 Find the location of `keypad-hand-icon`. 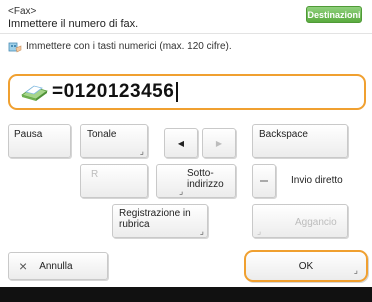

keypad-hand-icon is located at coordinates (15, 47).